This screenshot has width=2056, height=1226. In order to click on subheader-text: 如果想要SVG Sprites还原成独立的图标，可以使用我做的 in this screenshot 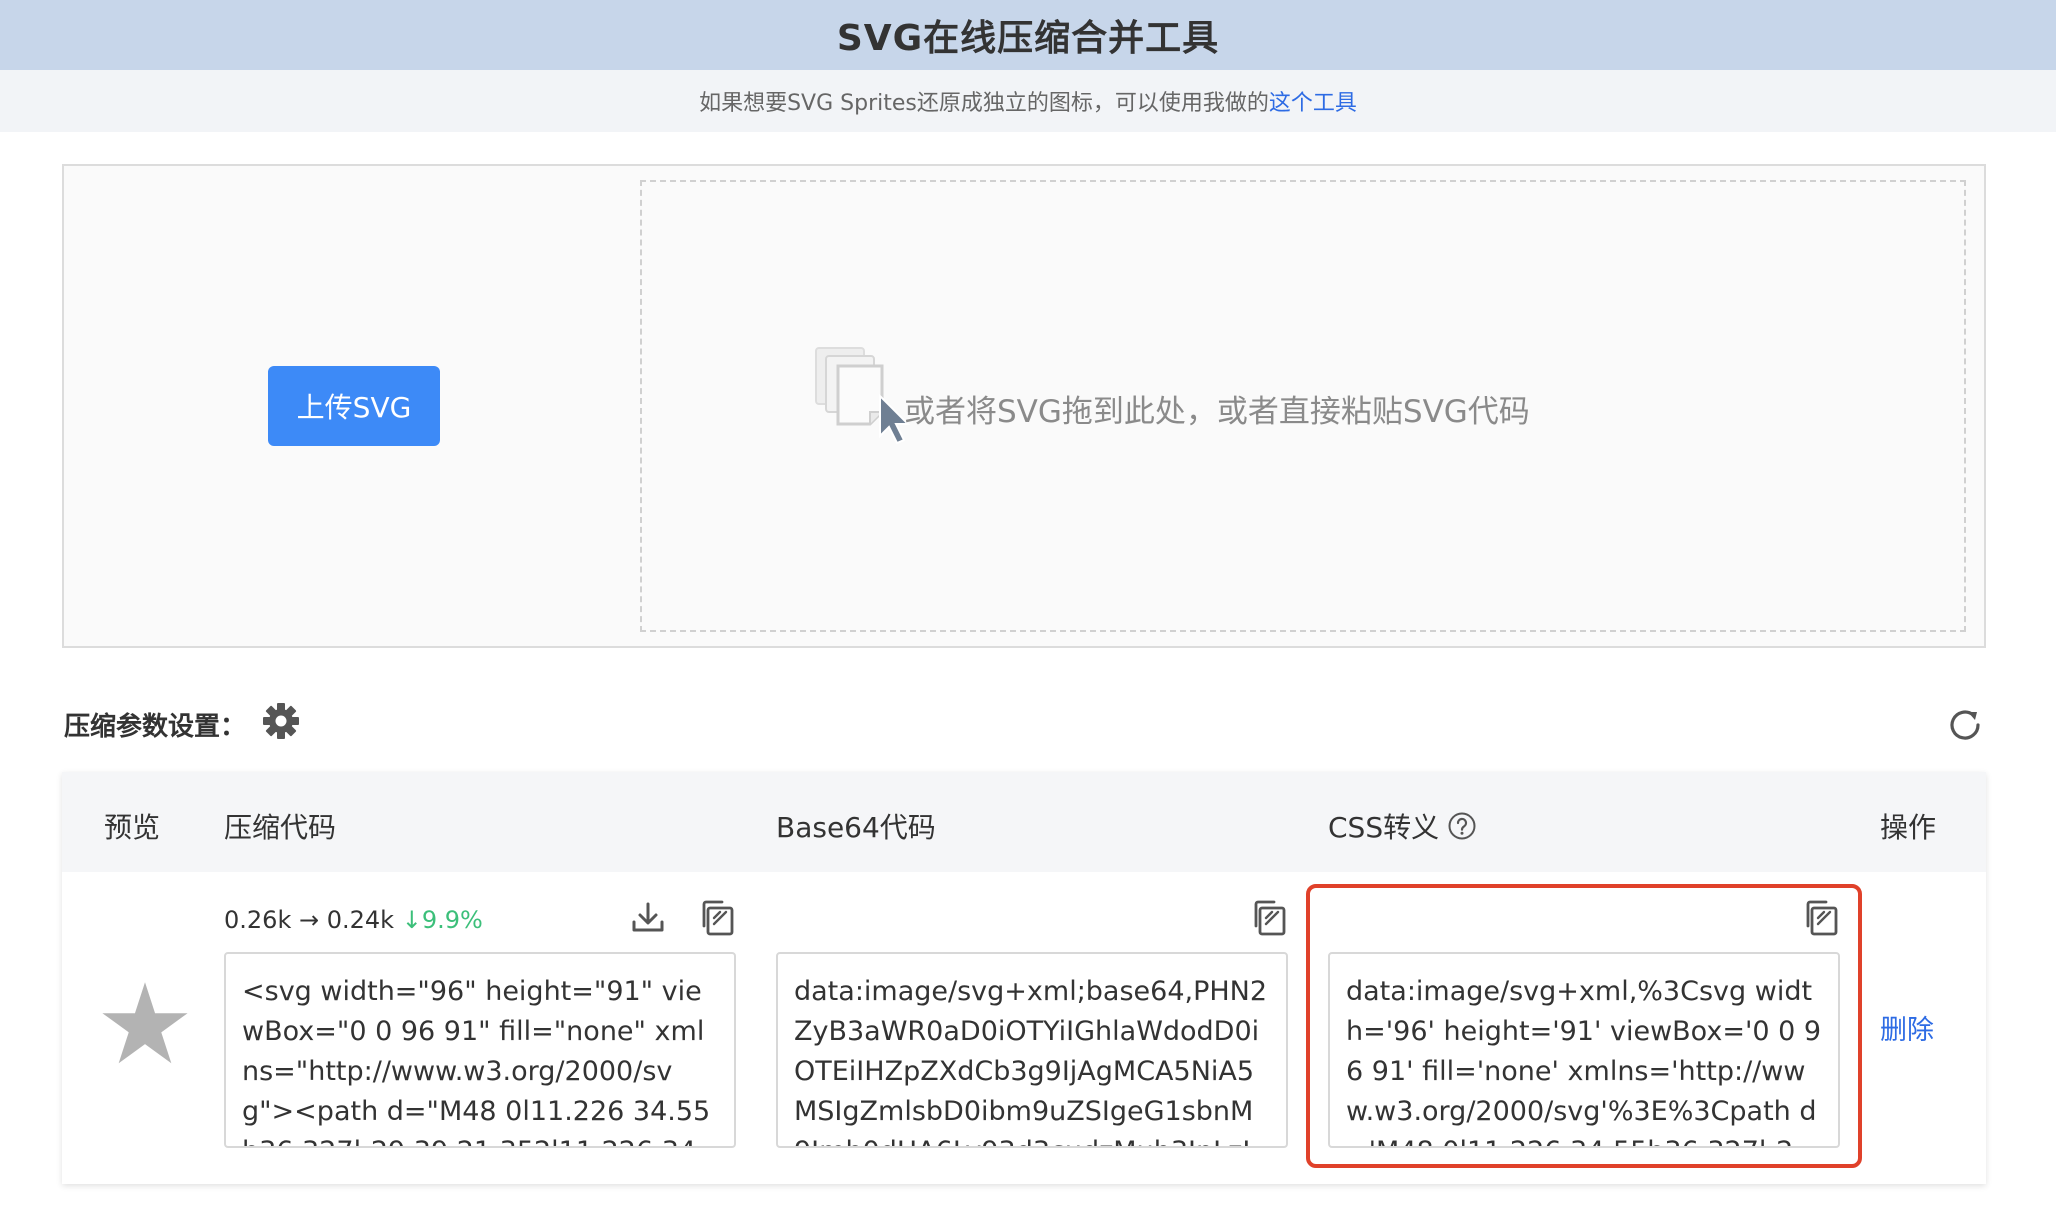, I will do `click(984, 103)`.